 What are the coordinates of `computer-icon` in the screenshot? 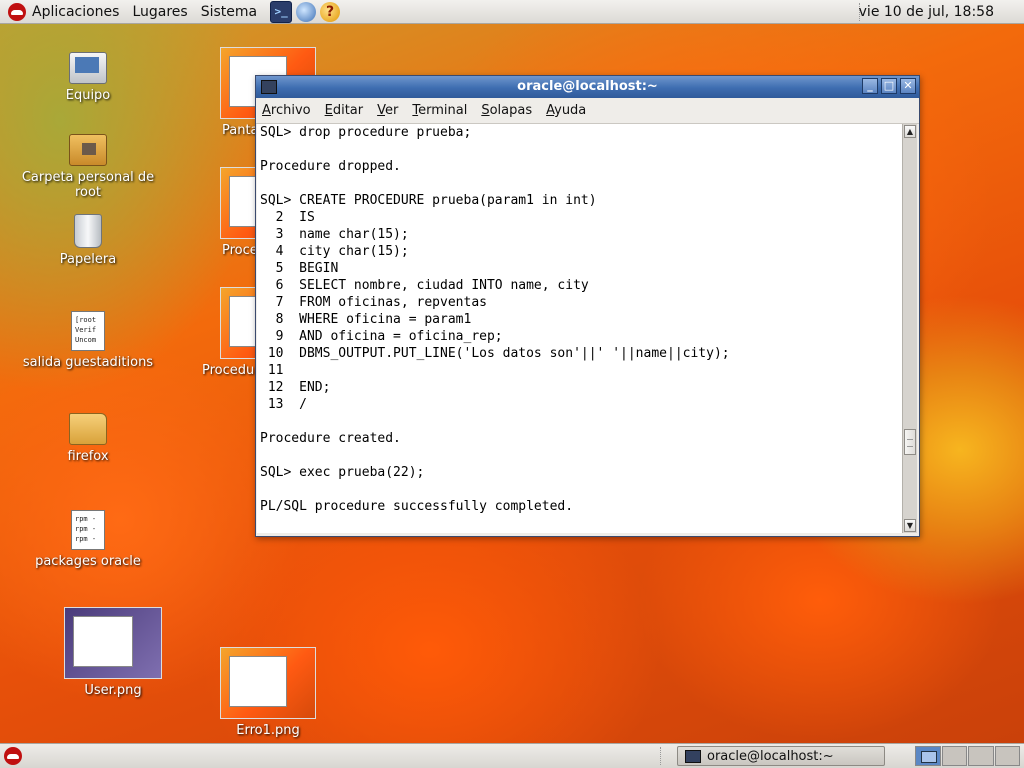 It's located at (88, 68).